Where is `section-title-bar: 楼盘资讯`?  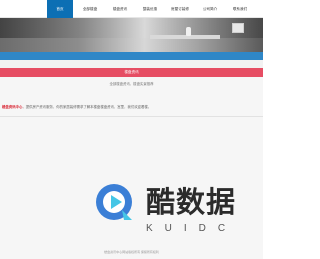 section-title-bar: 楼盘资讯 is located at coordinates (131, 72).